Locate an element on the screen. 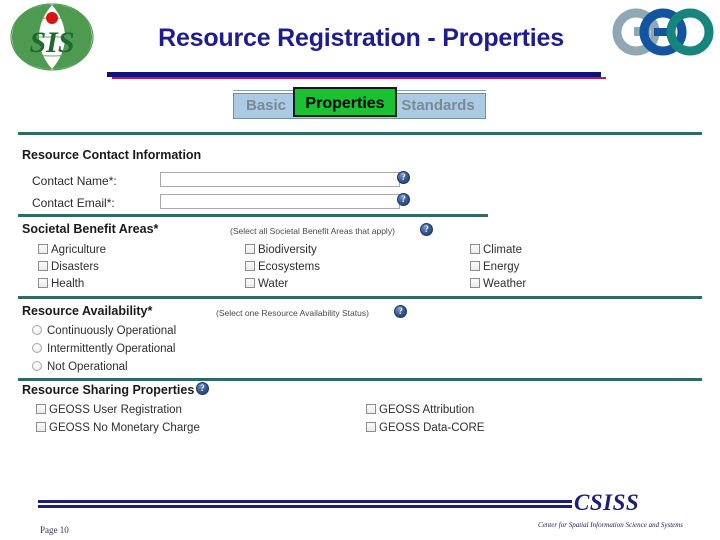  page-number: Page 10 is located at coordinates (54, 530).